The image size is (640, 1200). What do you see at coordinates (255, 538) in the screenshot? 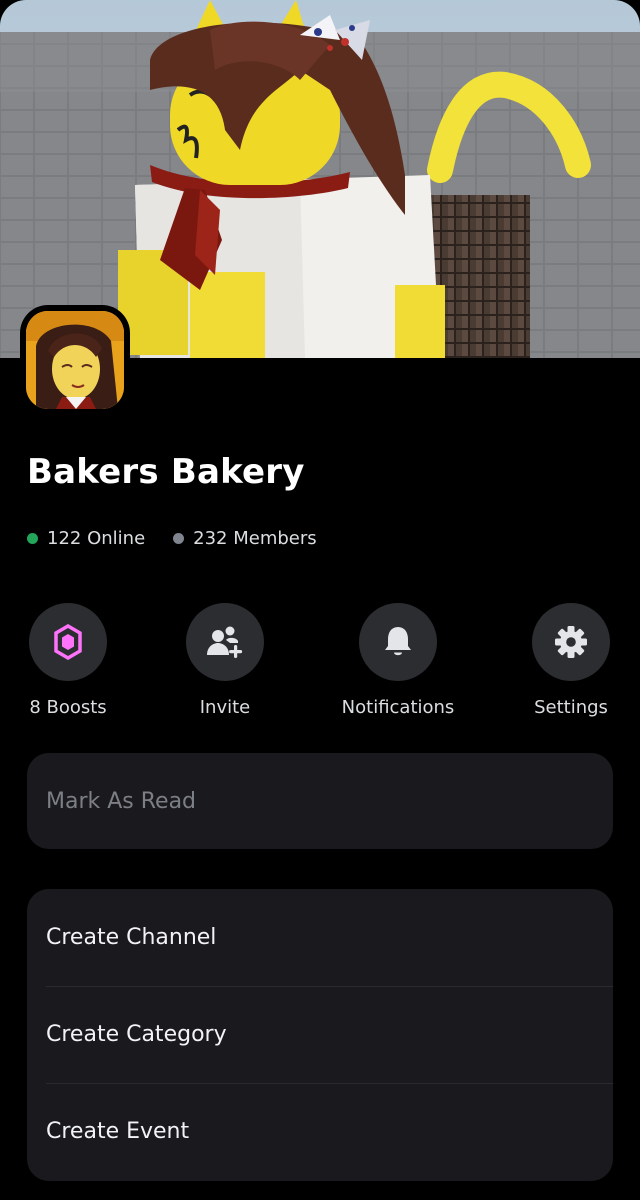
I see `member-count: 232 Members` at bounding box center [255, 538].